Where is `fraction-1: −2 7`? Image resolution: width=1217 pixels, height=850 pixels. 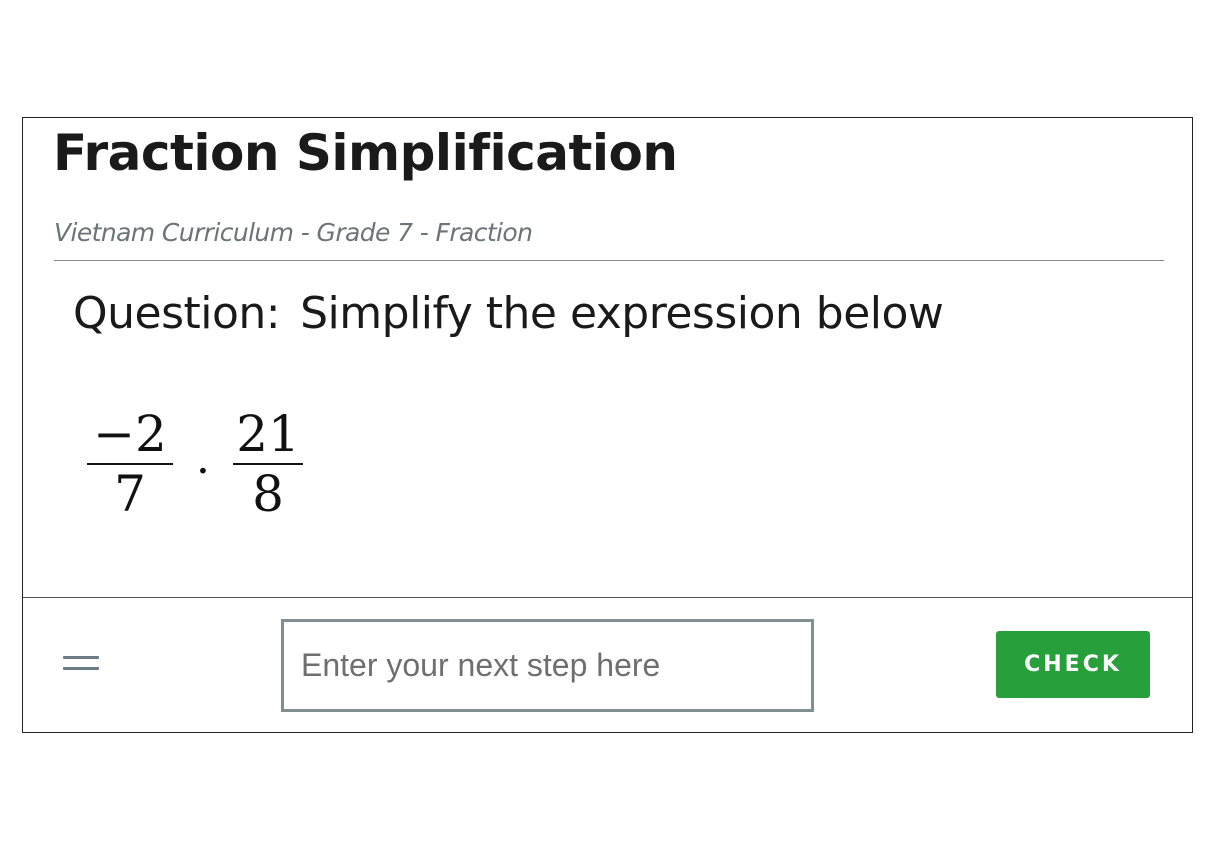 fraction-1: −2 7 is located at coordinates (130, 464).